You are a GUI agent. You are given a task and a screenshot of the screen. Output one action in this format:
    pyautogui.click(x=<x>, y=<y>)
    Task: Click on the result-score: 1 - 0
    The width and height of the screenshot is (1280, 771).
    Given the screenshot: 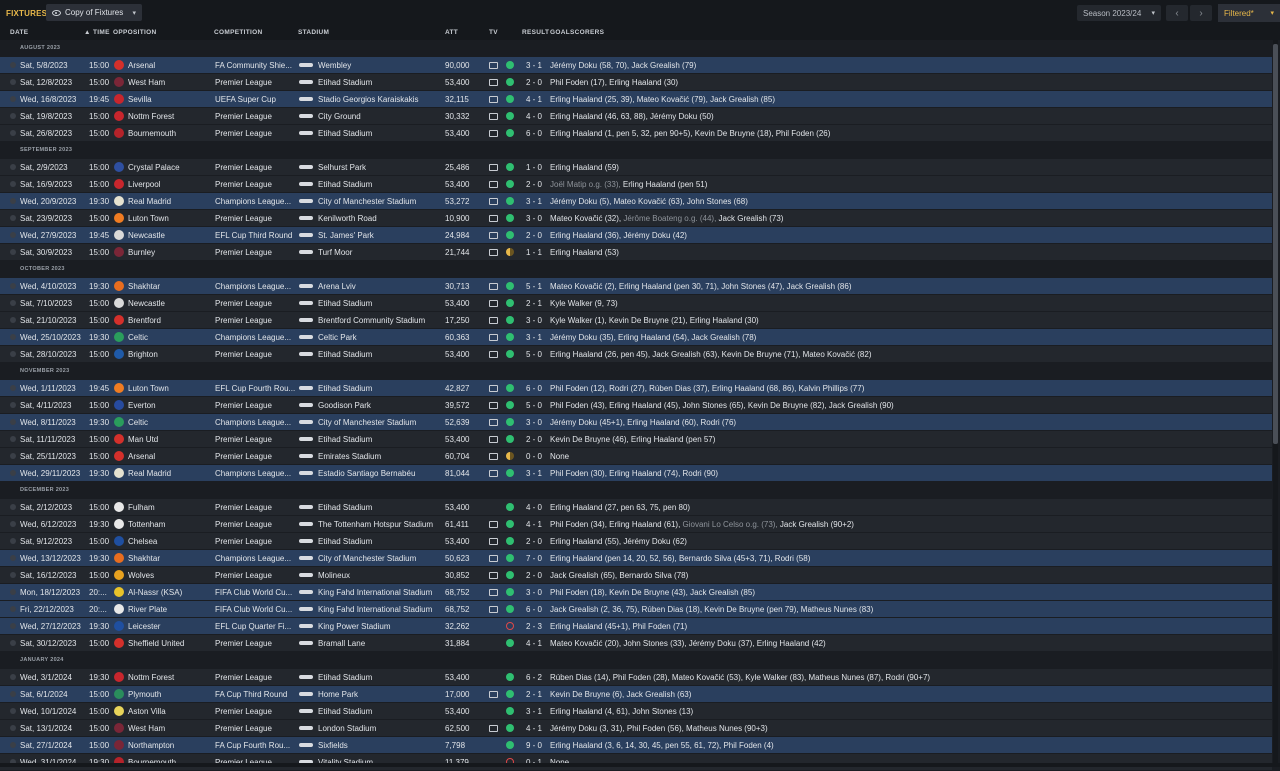 What is the action you would take?
    pyautogui.click(x=534, y=167)
    